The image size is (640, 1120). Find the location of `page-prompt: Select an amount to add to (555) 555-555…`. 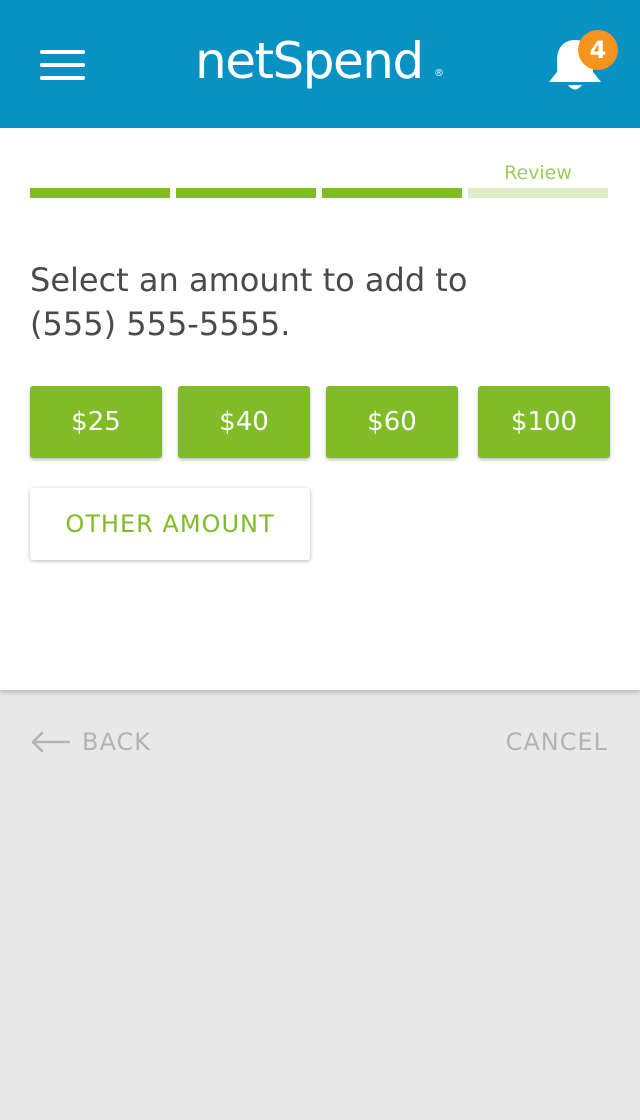

page-prompt: Select an amount to add to (555) 555-555… is located at coordinates (320, 302).